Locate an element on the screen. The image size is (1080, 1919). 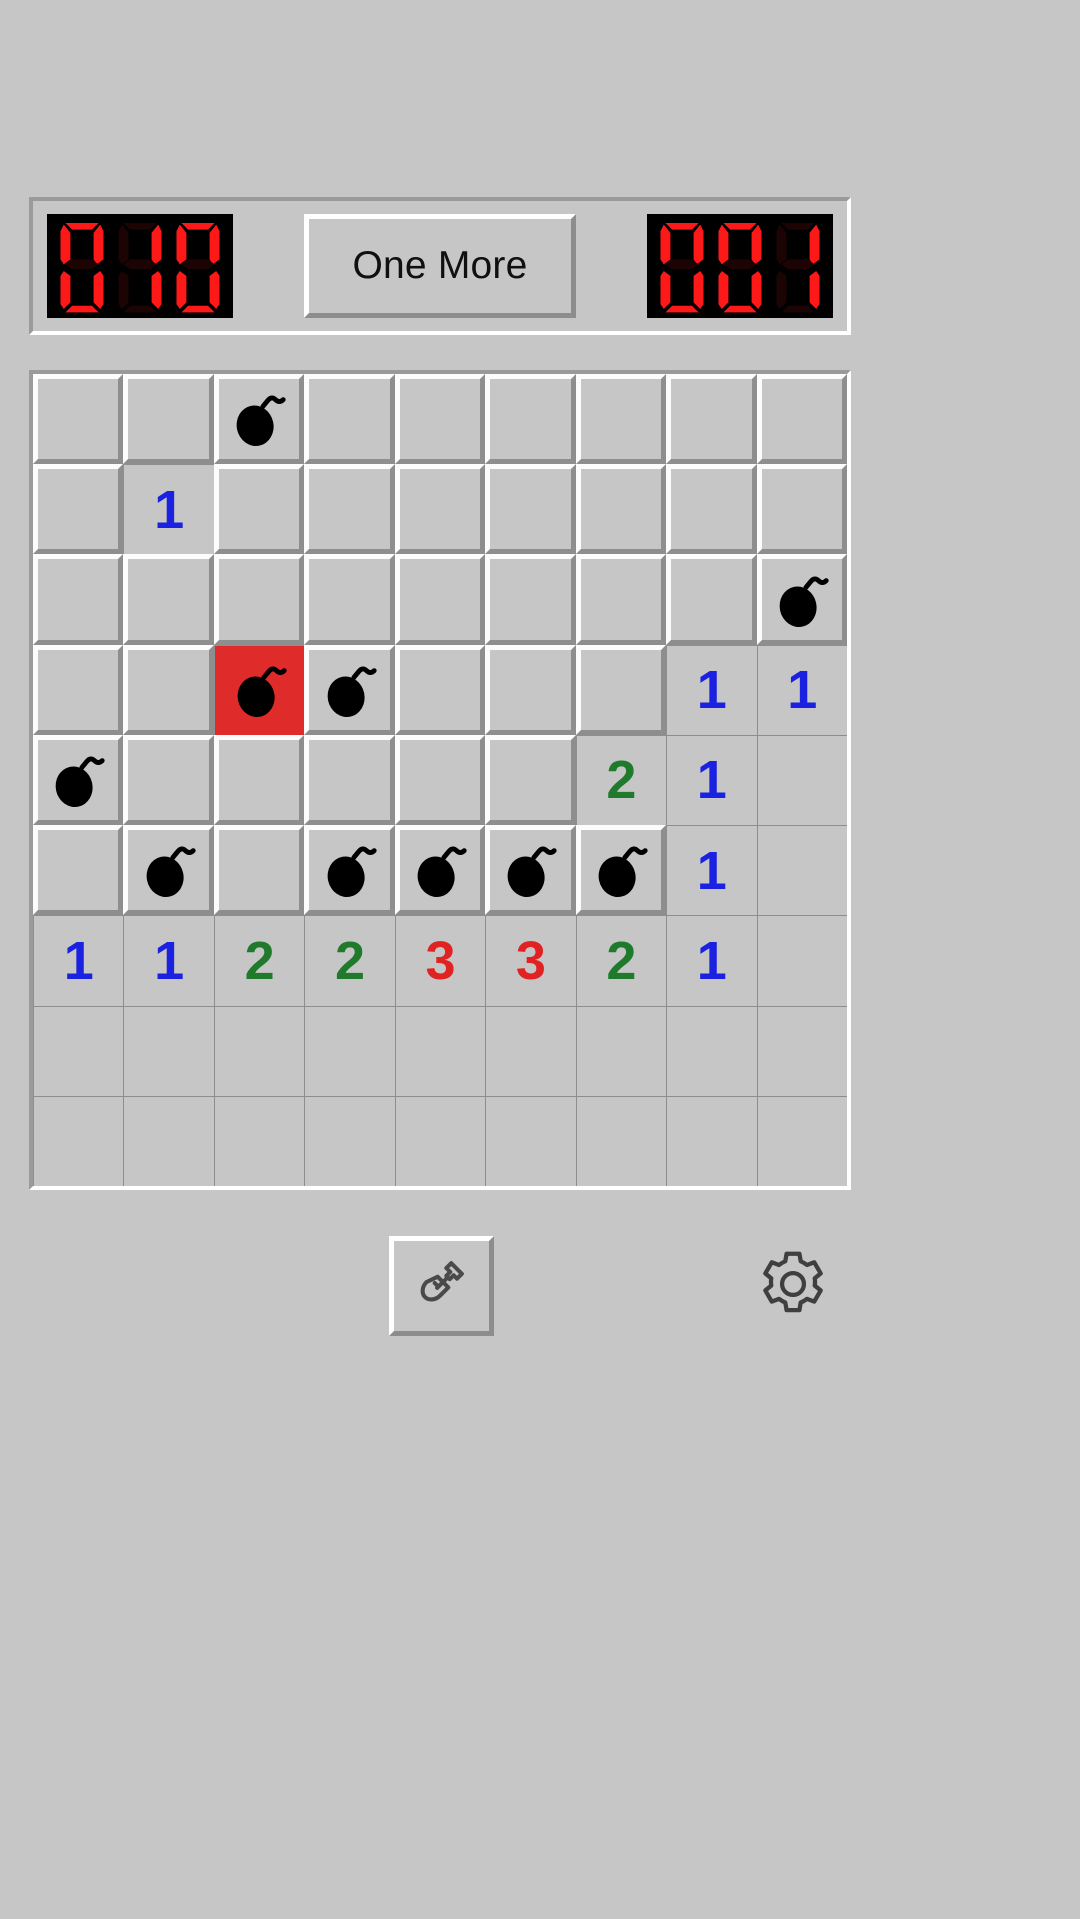
dig-mode-button is located at coordinates (441, 1286).